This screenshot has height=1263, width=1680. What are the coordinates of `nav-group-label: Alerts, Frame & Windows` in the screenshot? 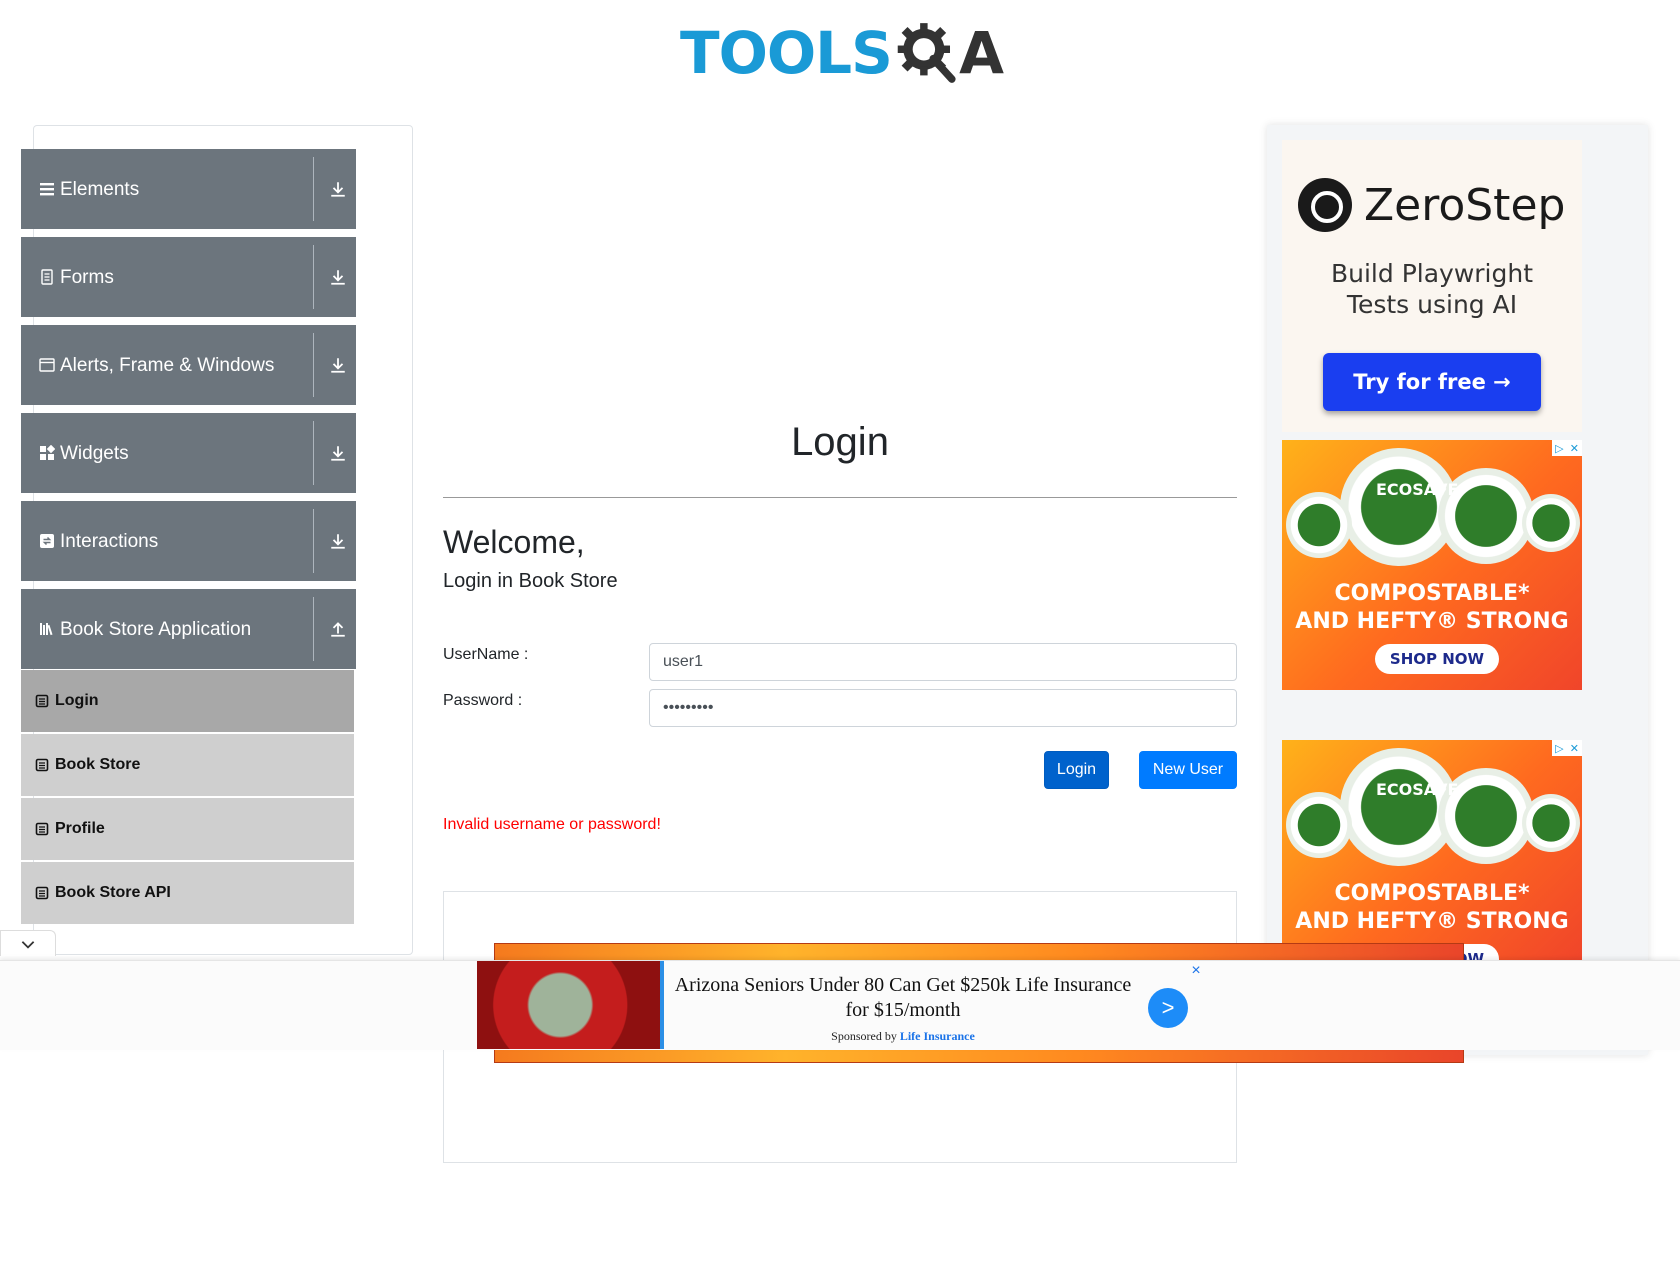 It's located at (167, 365).